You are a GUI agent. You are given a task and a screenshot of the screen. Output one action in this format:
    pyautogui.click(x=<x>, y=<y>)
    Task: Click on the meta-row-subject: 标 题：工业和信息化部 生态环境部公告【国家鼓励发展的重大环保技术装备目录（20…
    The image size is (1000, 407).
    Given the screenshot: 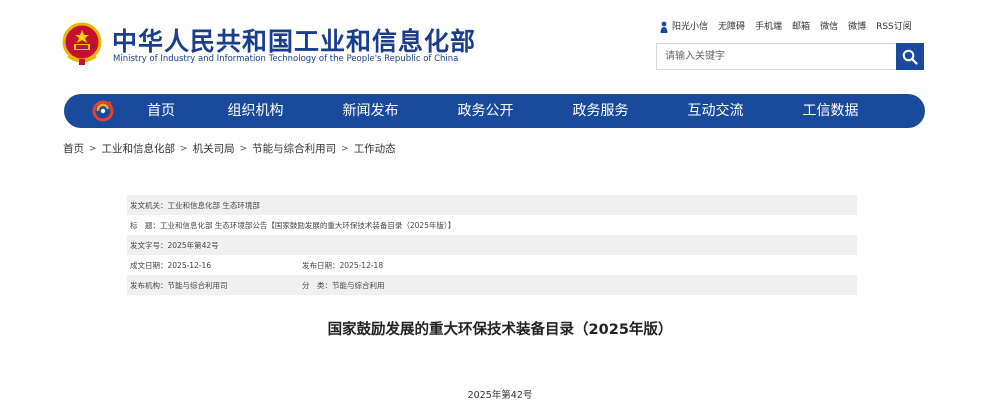 What is the action you would take?
    pyautogui.click(x=492, y=225)
    